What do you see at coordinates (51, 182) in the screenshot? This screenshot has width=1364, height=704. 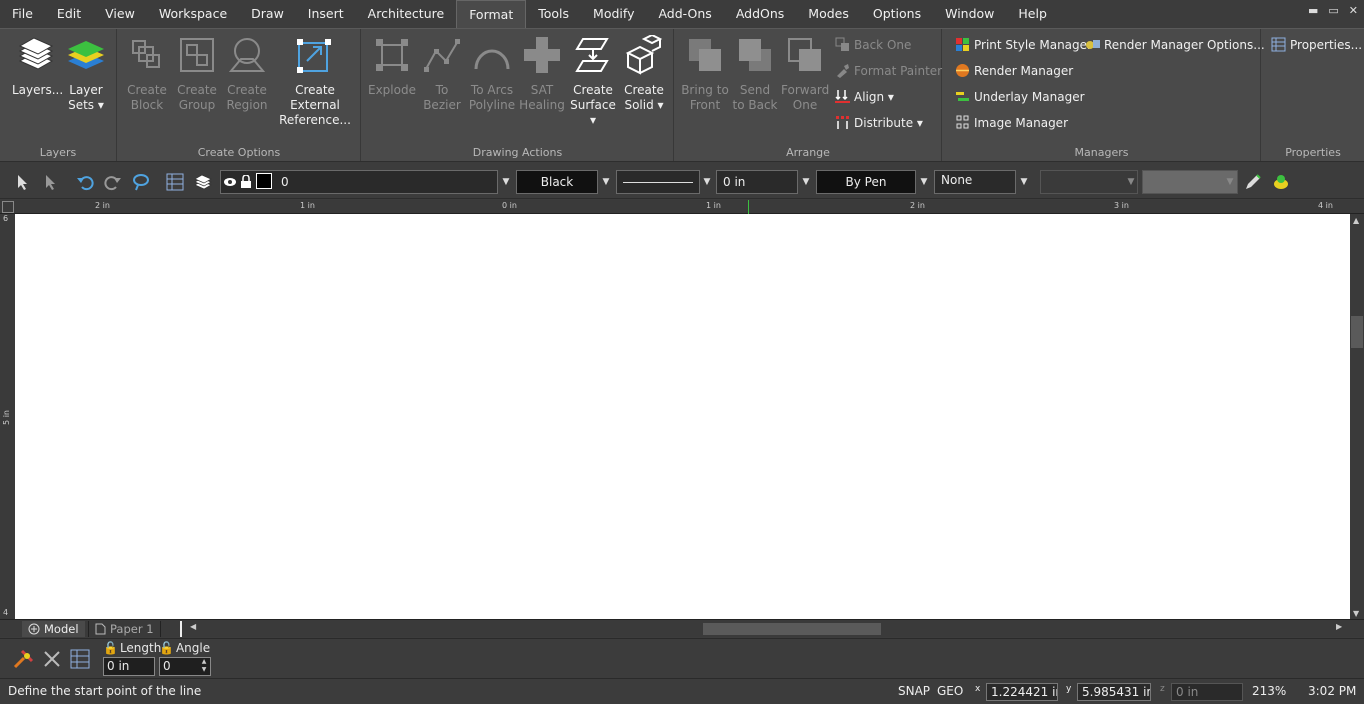 I see `edit-tool-icon` at bounding box center [51, 182].